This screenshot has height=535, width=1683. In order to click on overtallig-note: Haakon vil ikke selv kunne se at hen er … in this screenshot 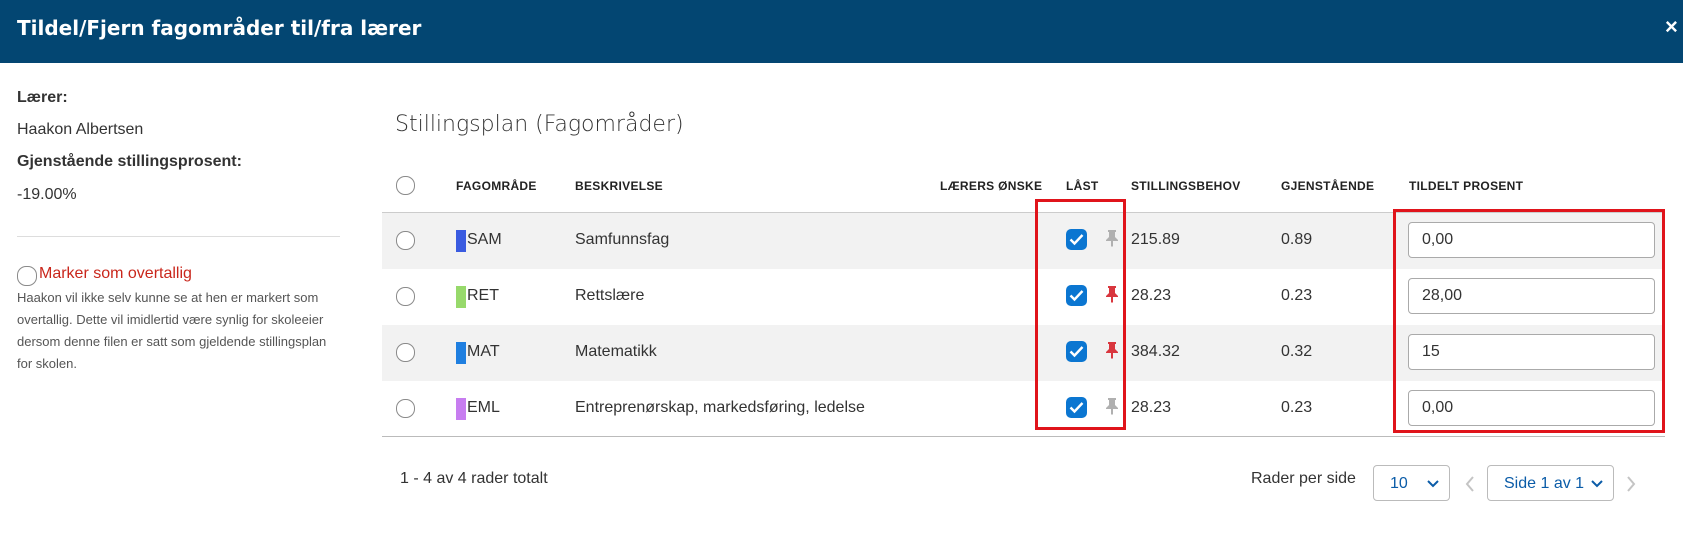, I will do `click(172, 330)`.